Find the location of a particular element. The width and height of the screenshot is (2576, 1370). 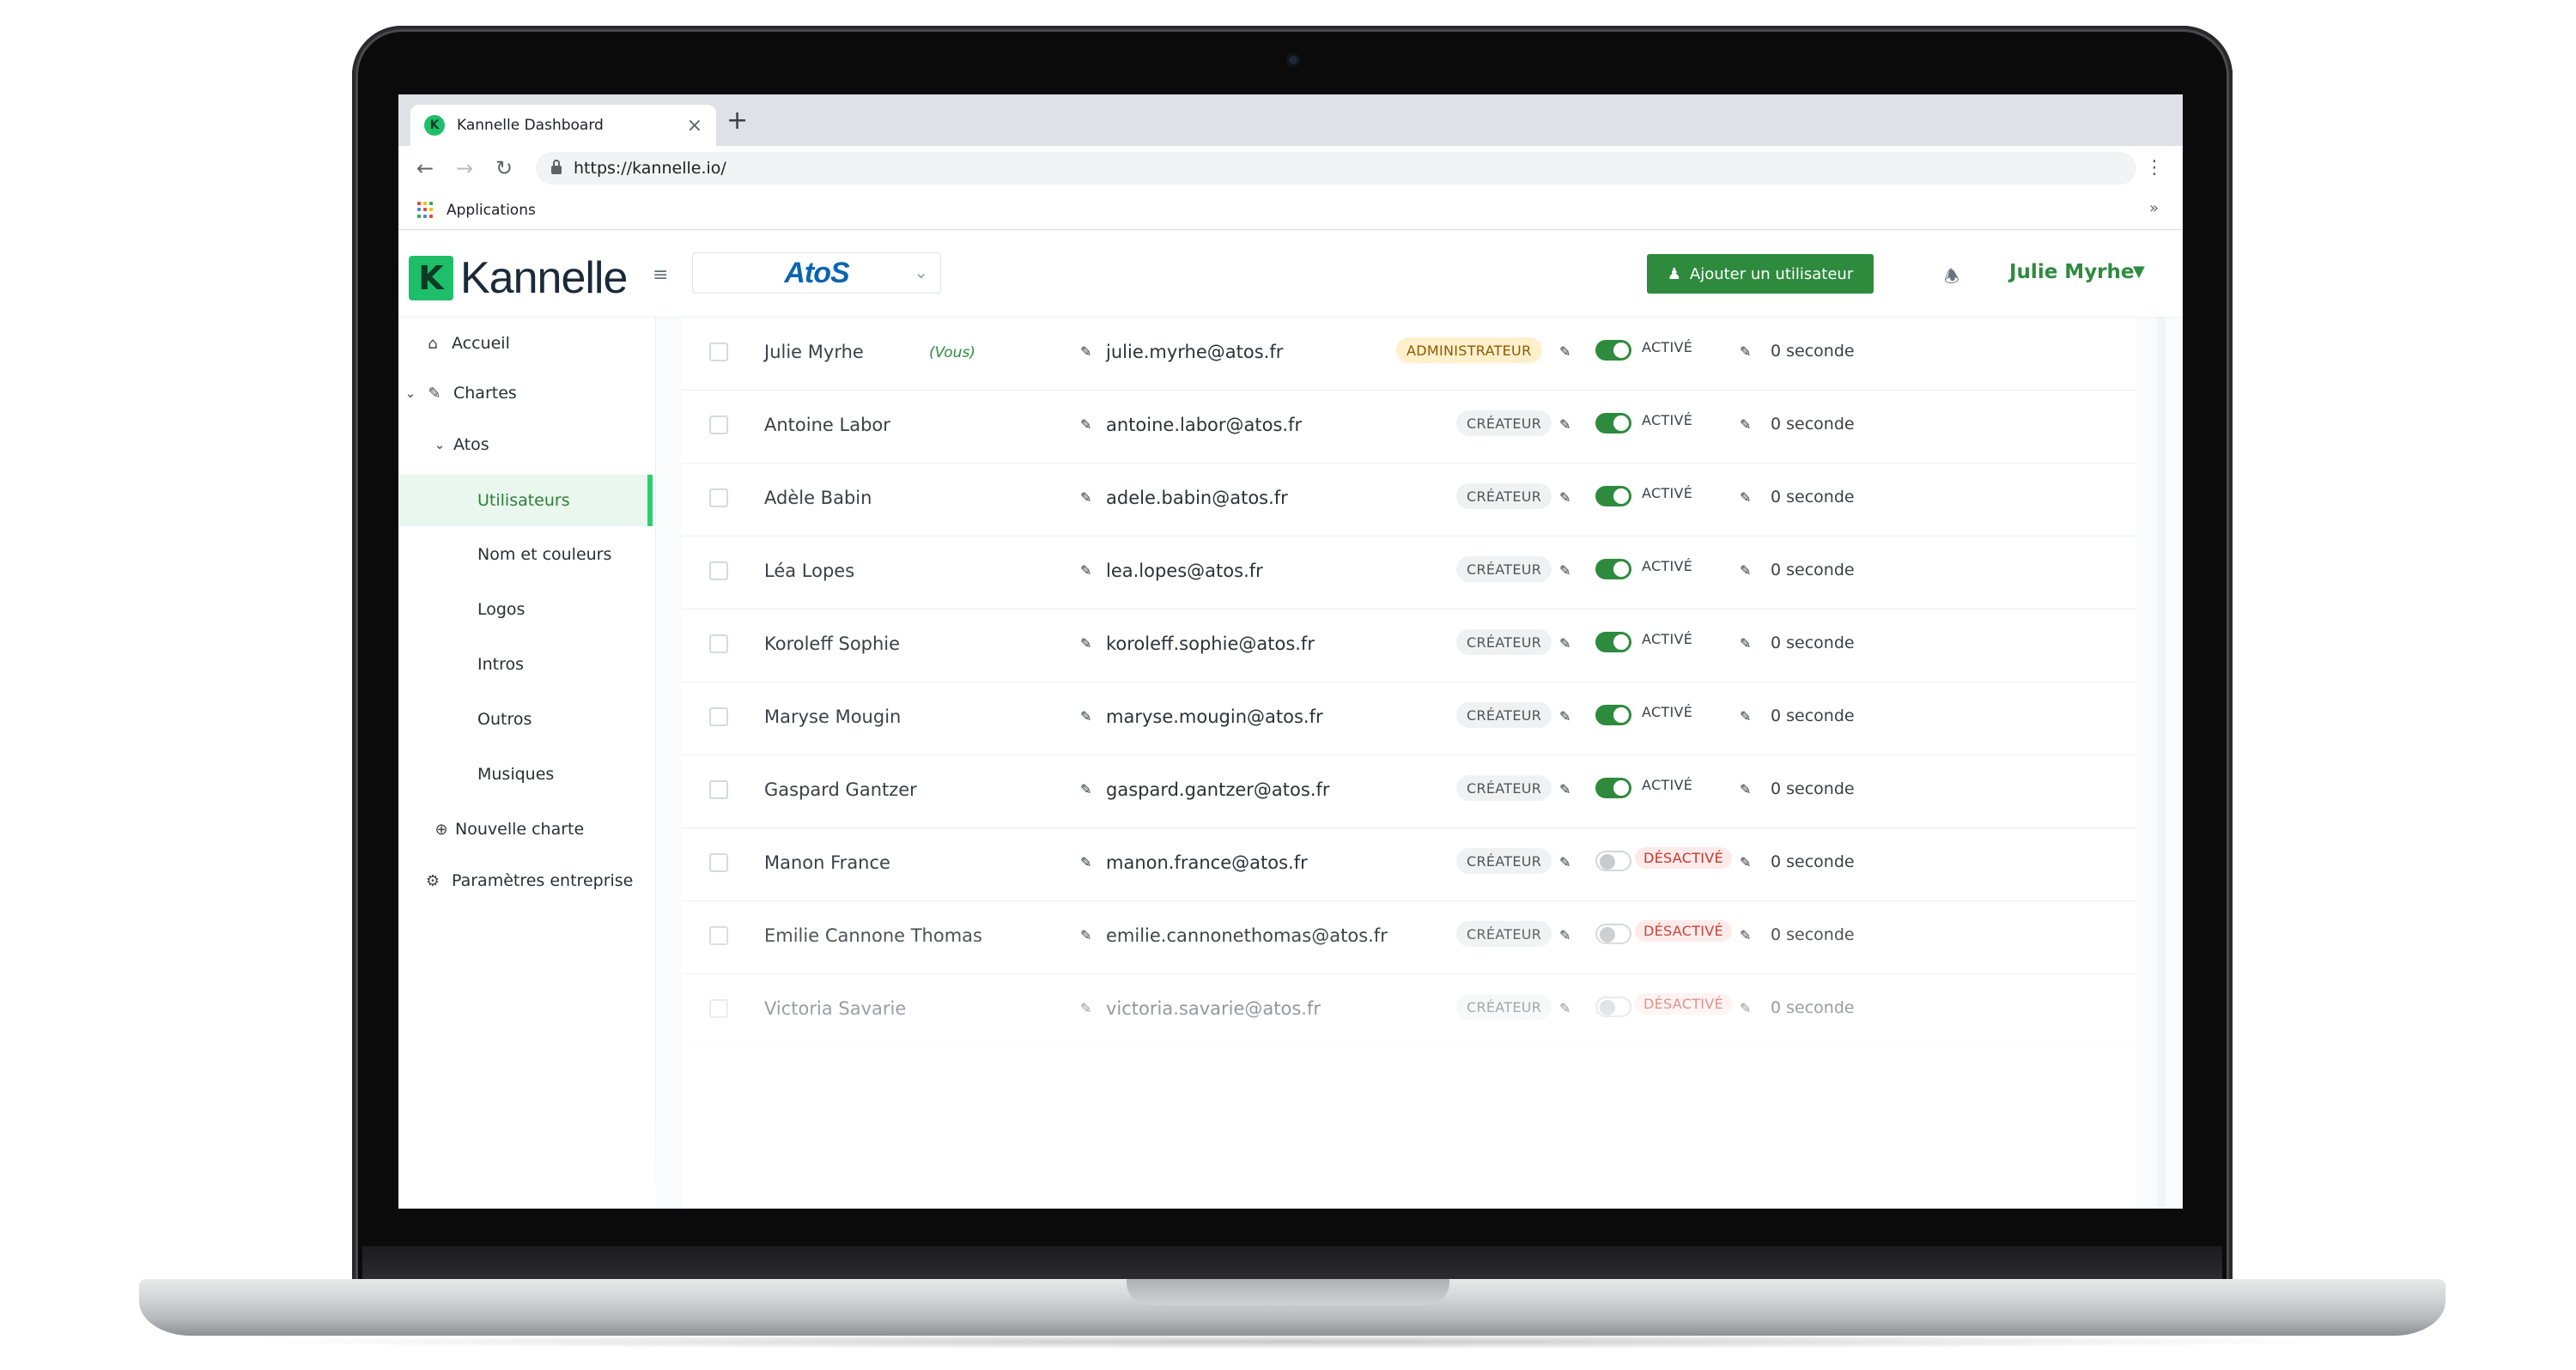

scrollbar is located at coordinates (2162, 763).